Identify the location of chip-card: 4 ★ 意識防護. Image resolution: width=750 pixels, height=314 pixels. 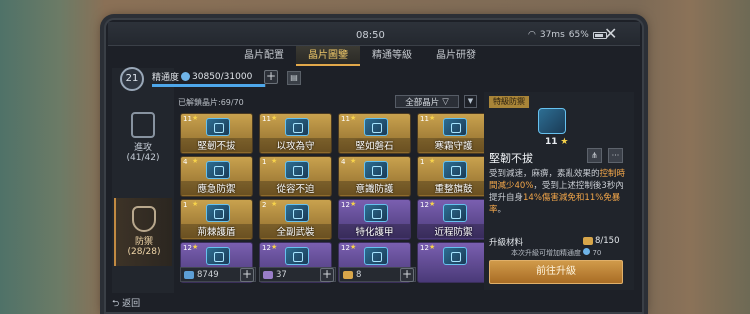
(374, 176).